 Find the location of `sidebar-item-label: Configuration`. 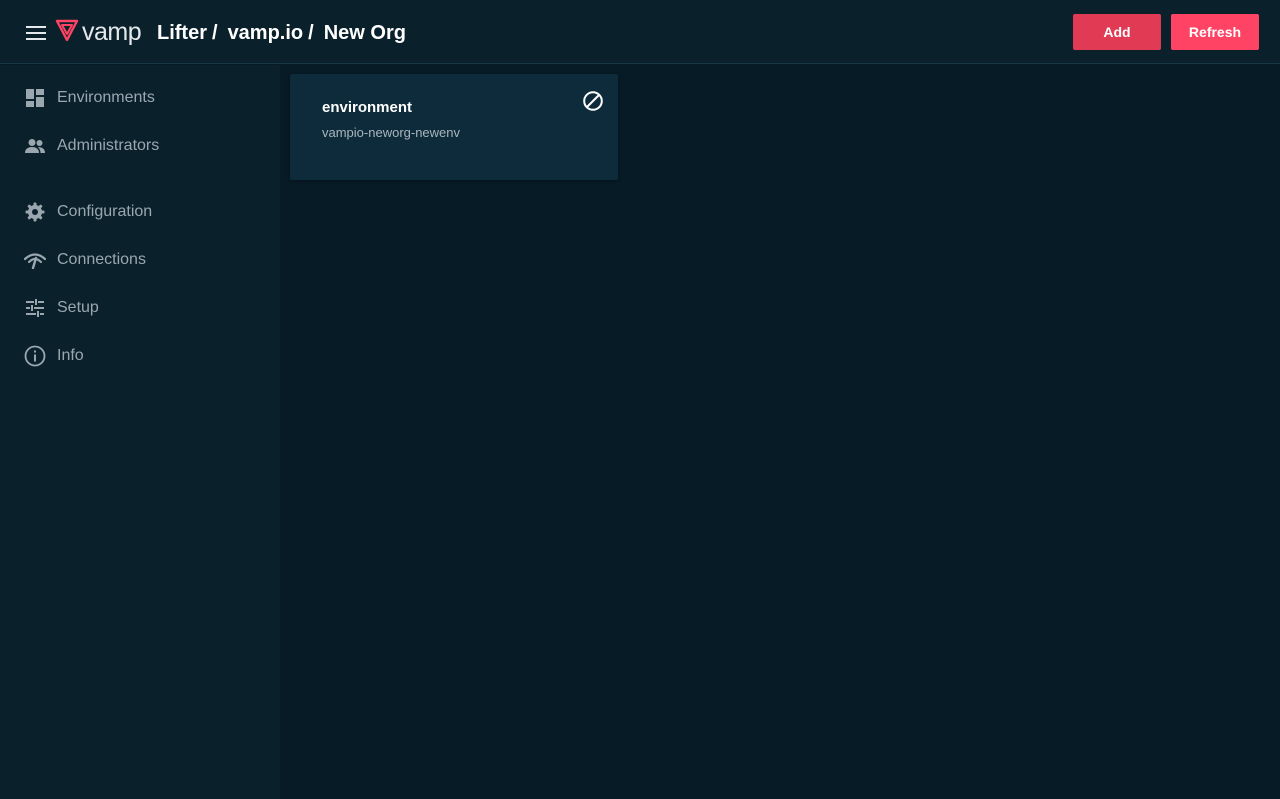

sidebar-item-label: Configuration is located at coordinates (105, 211).